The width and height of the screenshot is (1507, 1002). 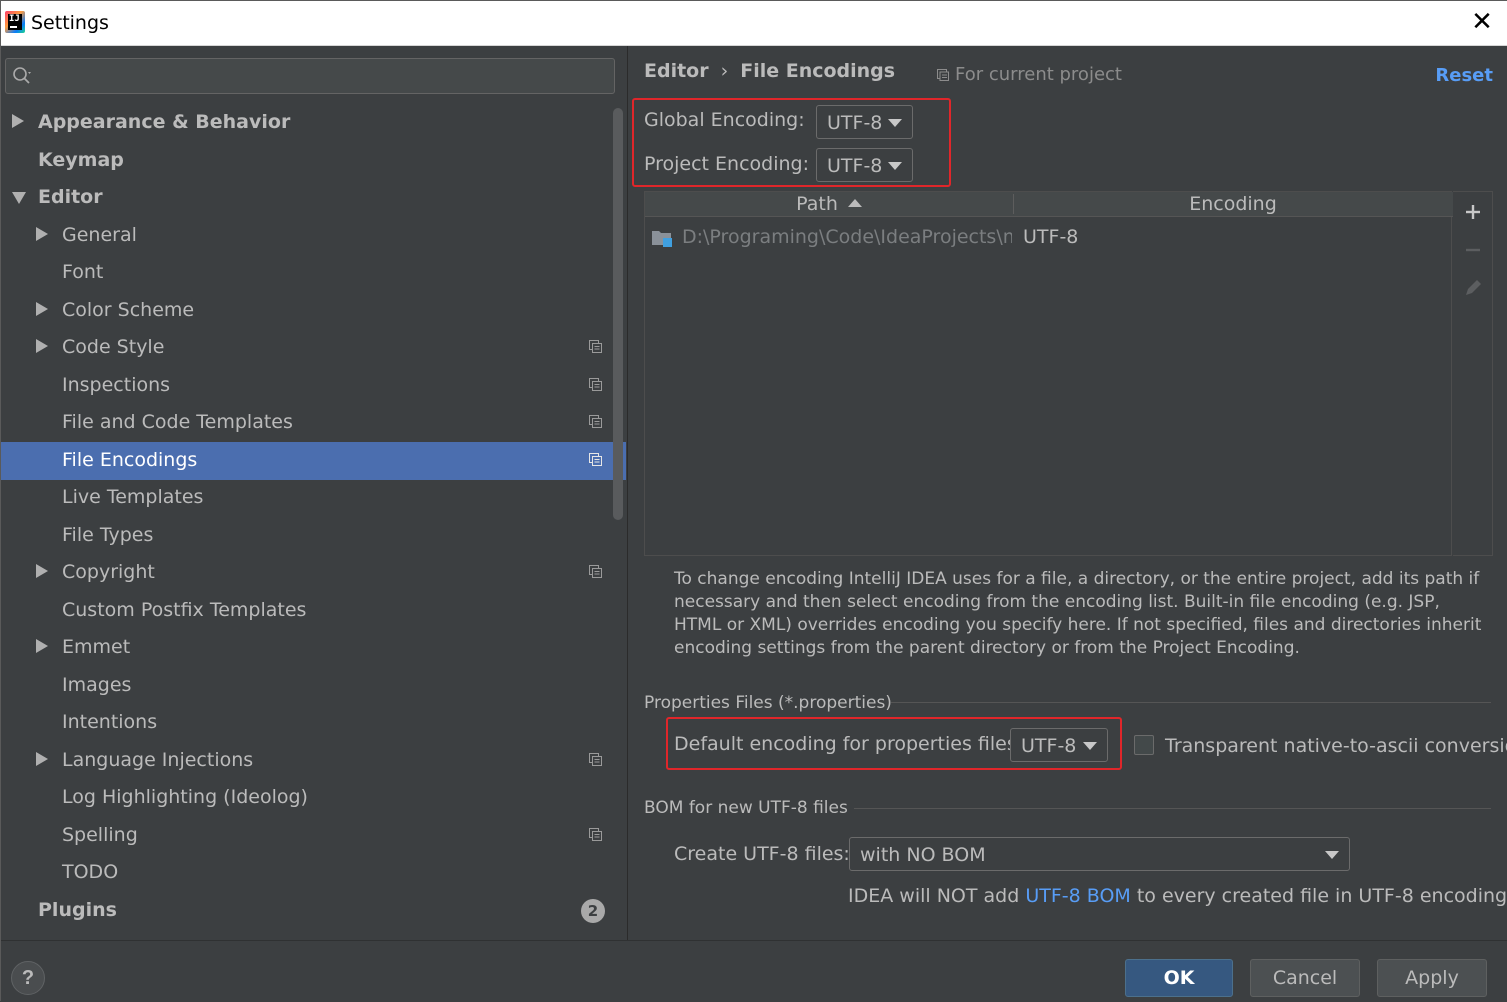 What do you see at coordinates (313, 686) in the screenshot?
I see `sidebar-item-images: Images` at bounding box center [313, 686].